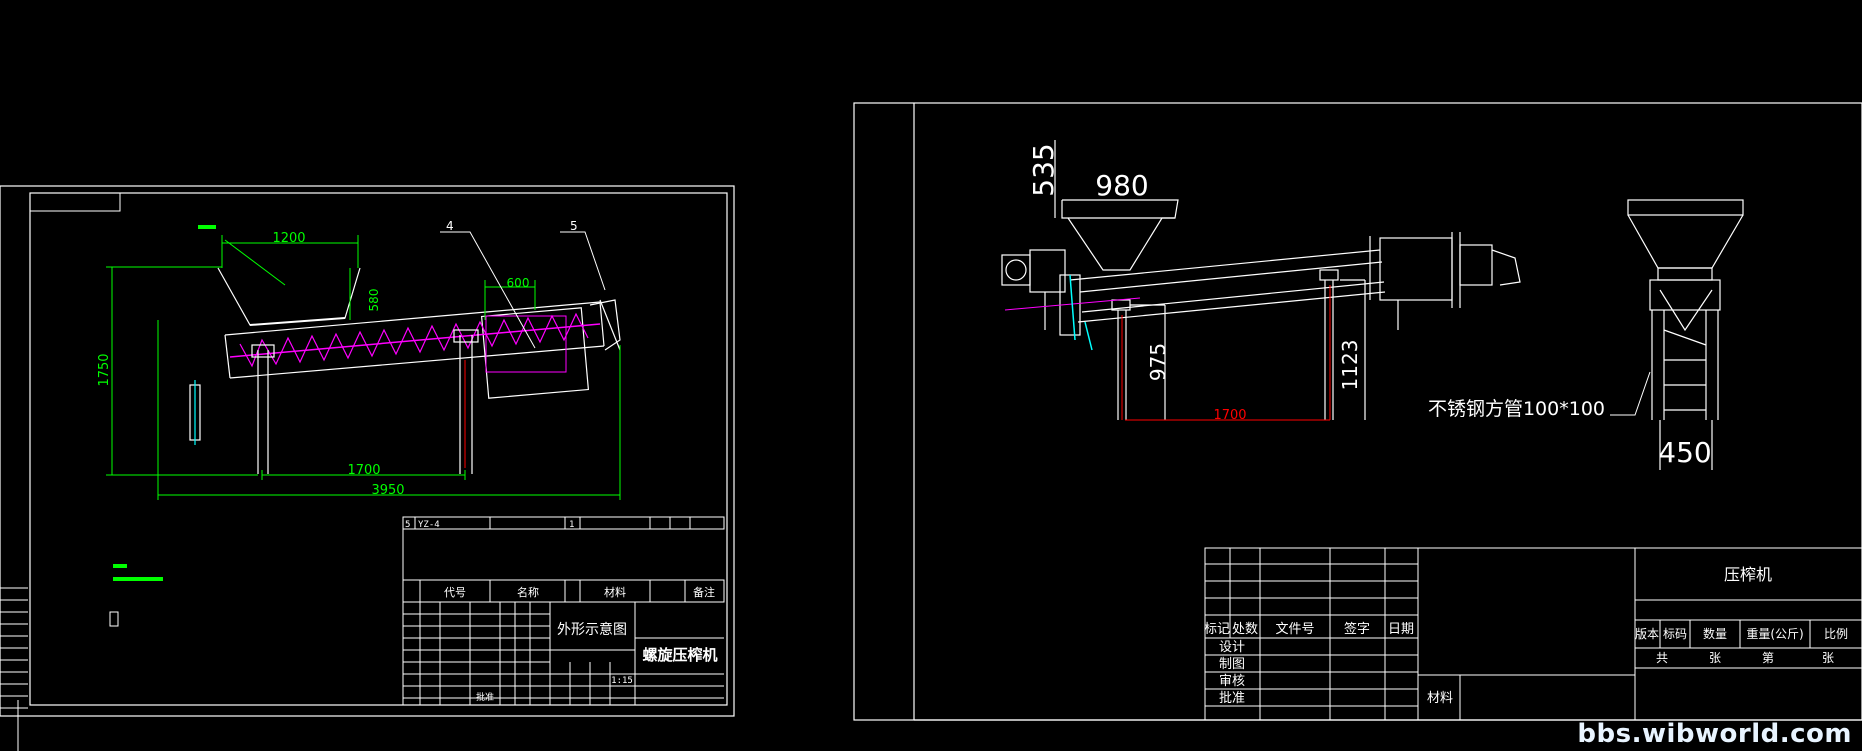 The width and height of the screenshot is (1862, 751). Describe the element at coordinates (1232, 647) in the screenshot. I see `tb-row-design: 设计` at that location.